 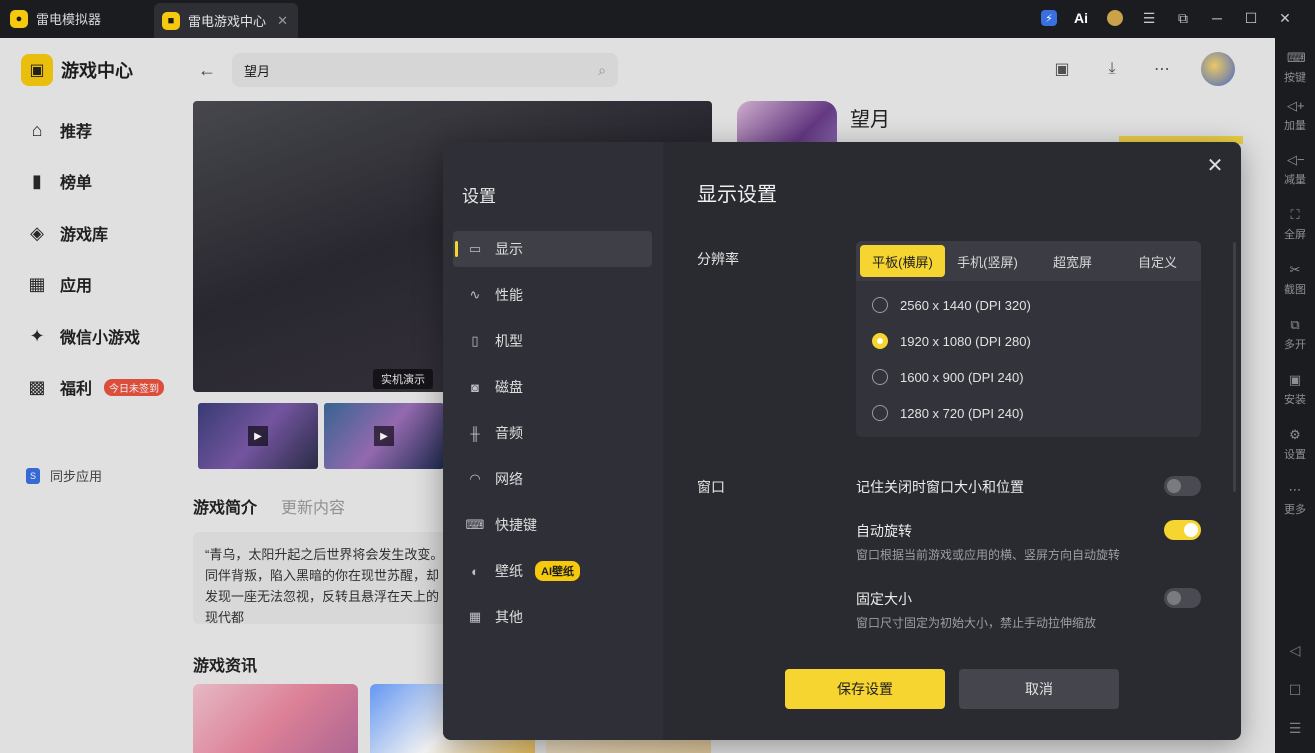 I want to click on save-settings-button: 保存设置, so click(x=865, y=689).